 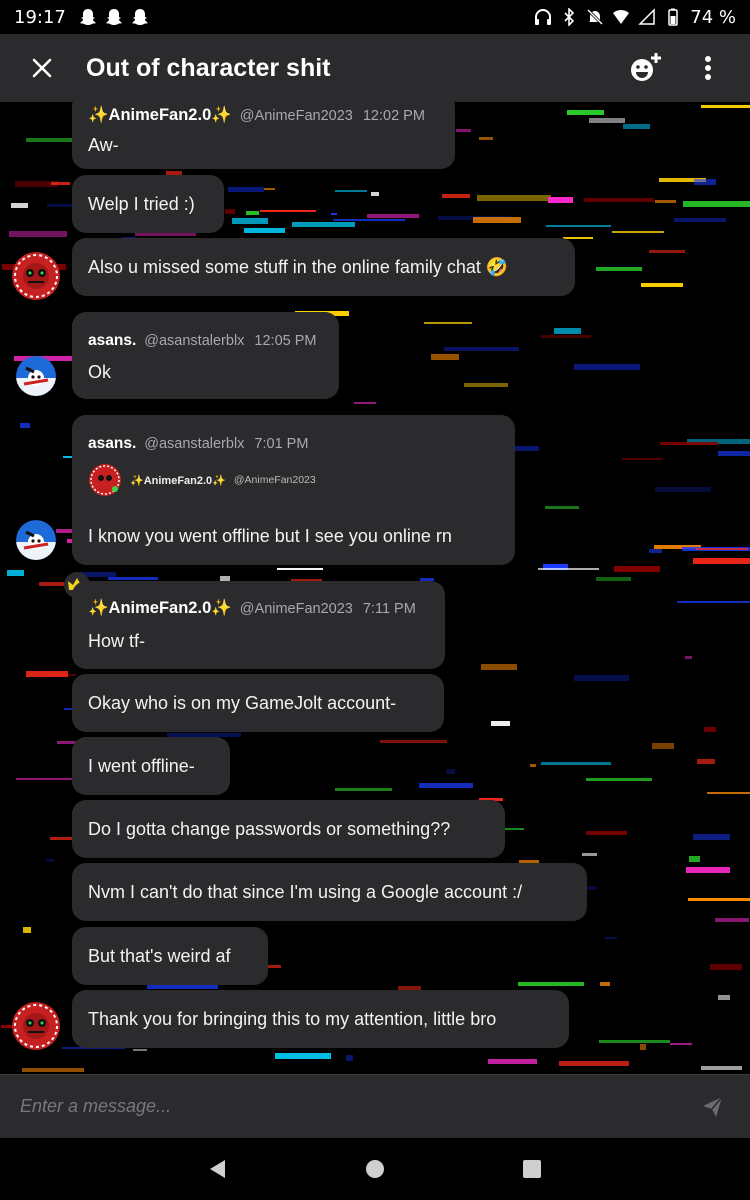 I want to click on home-button, so click(x=375, y=1169).